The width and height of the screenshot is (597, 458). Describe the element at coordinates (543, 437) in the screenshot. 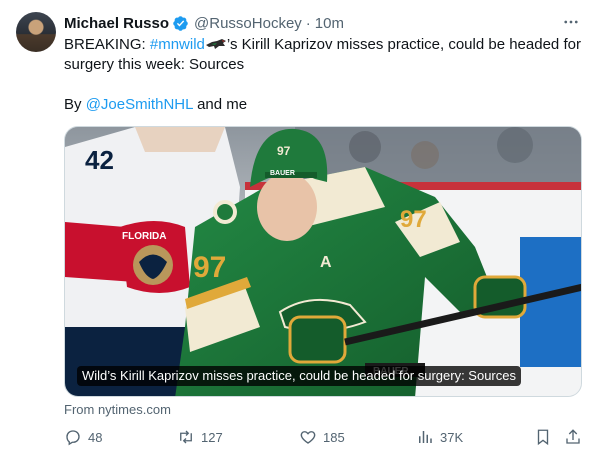

I see `bookmark-icon` at that location.